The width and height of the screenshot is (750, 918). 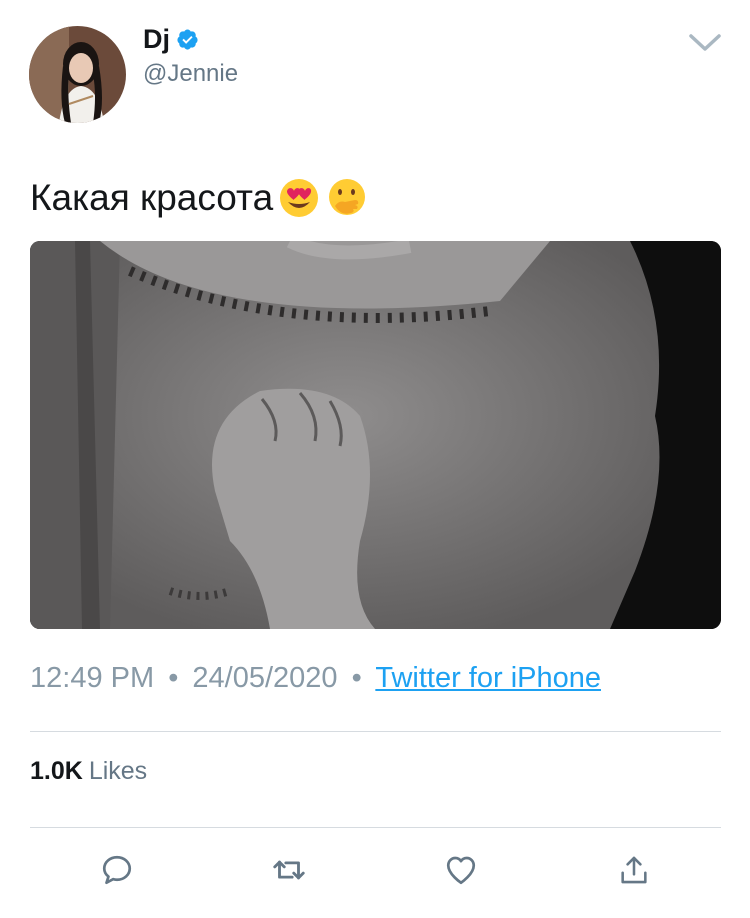 I want to click on hand-over-mouth-emoji-icon, so click(x=347, y=197).